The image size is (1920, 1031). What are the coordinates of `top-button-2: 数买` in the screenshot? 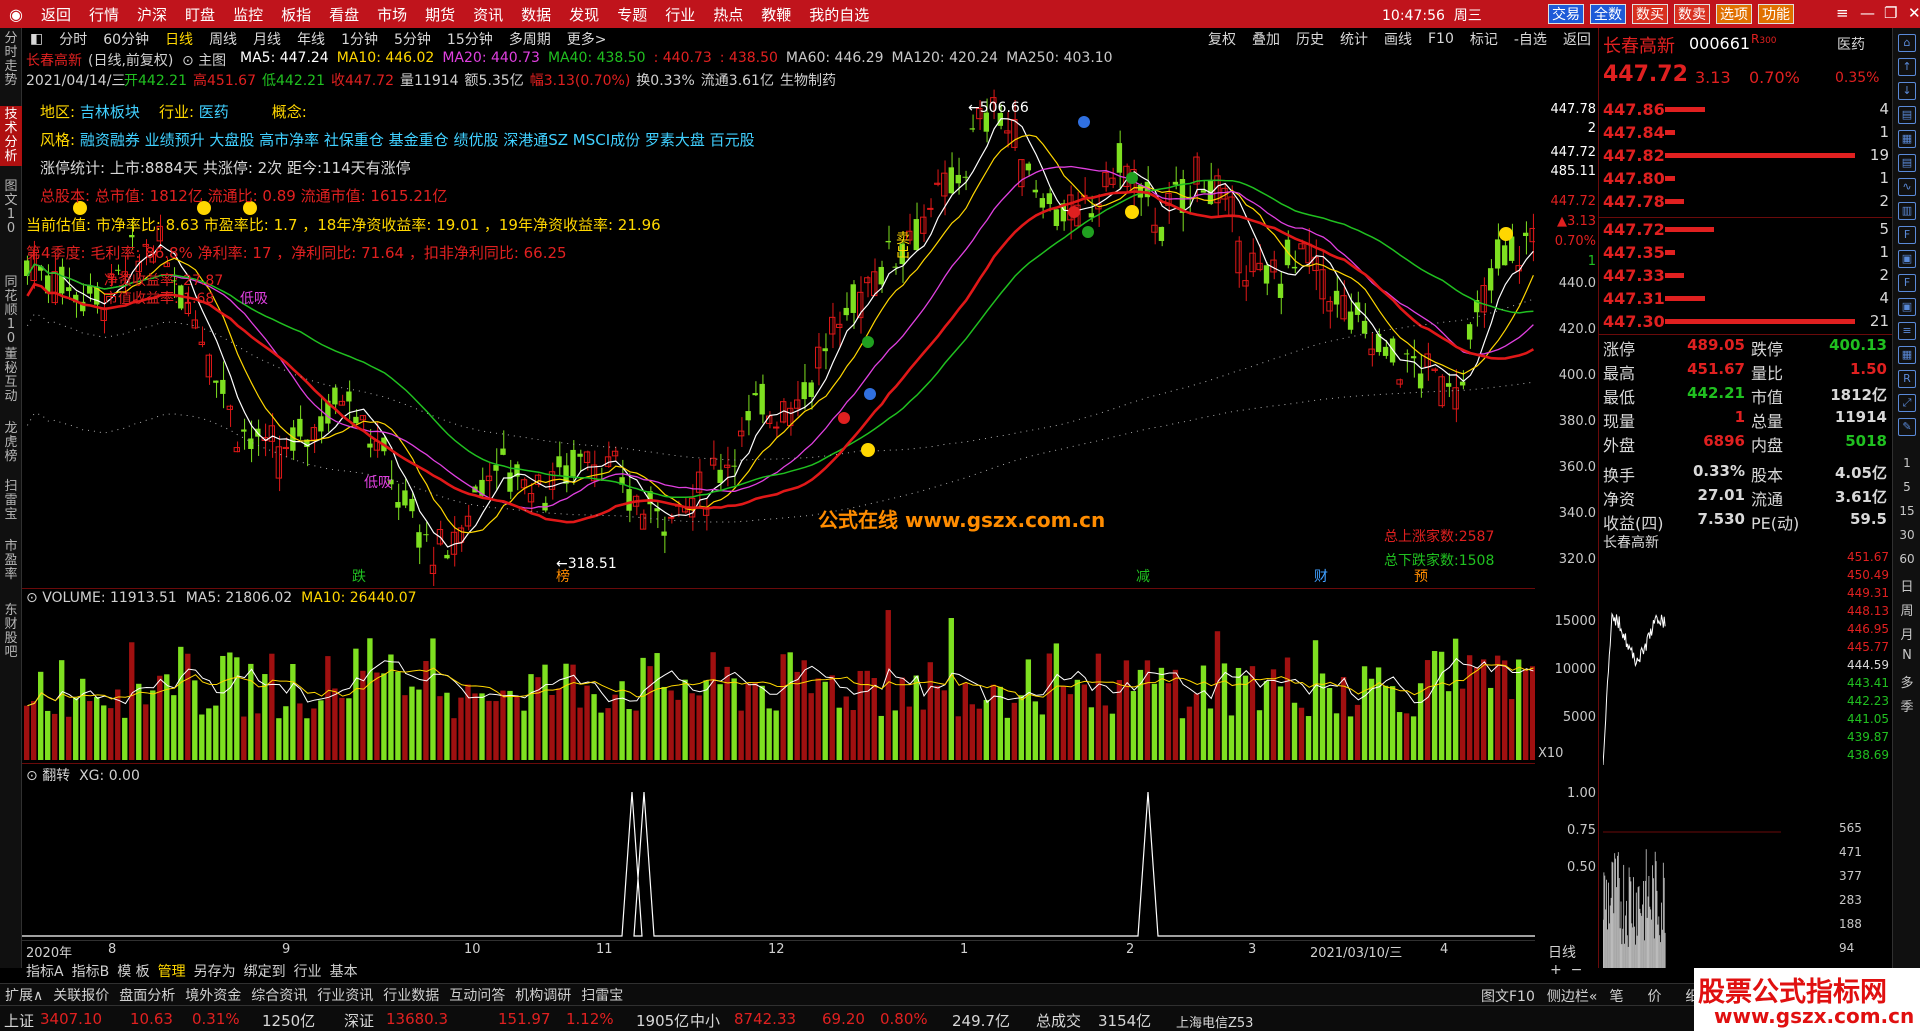 It's located at (1650, 14).